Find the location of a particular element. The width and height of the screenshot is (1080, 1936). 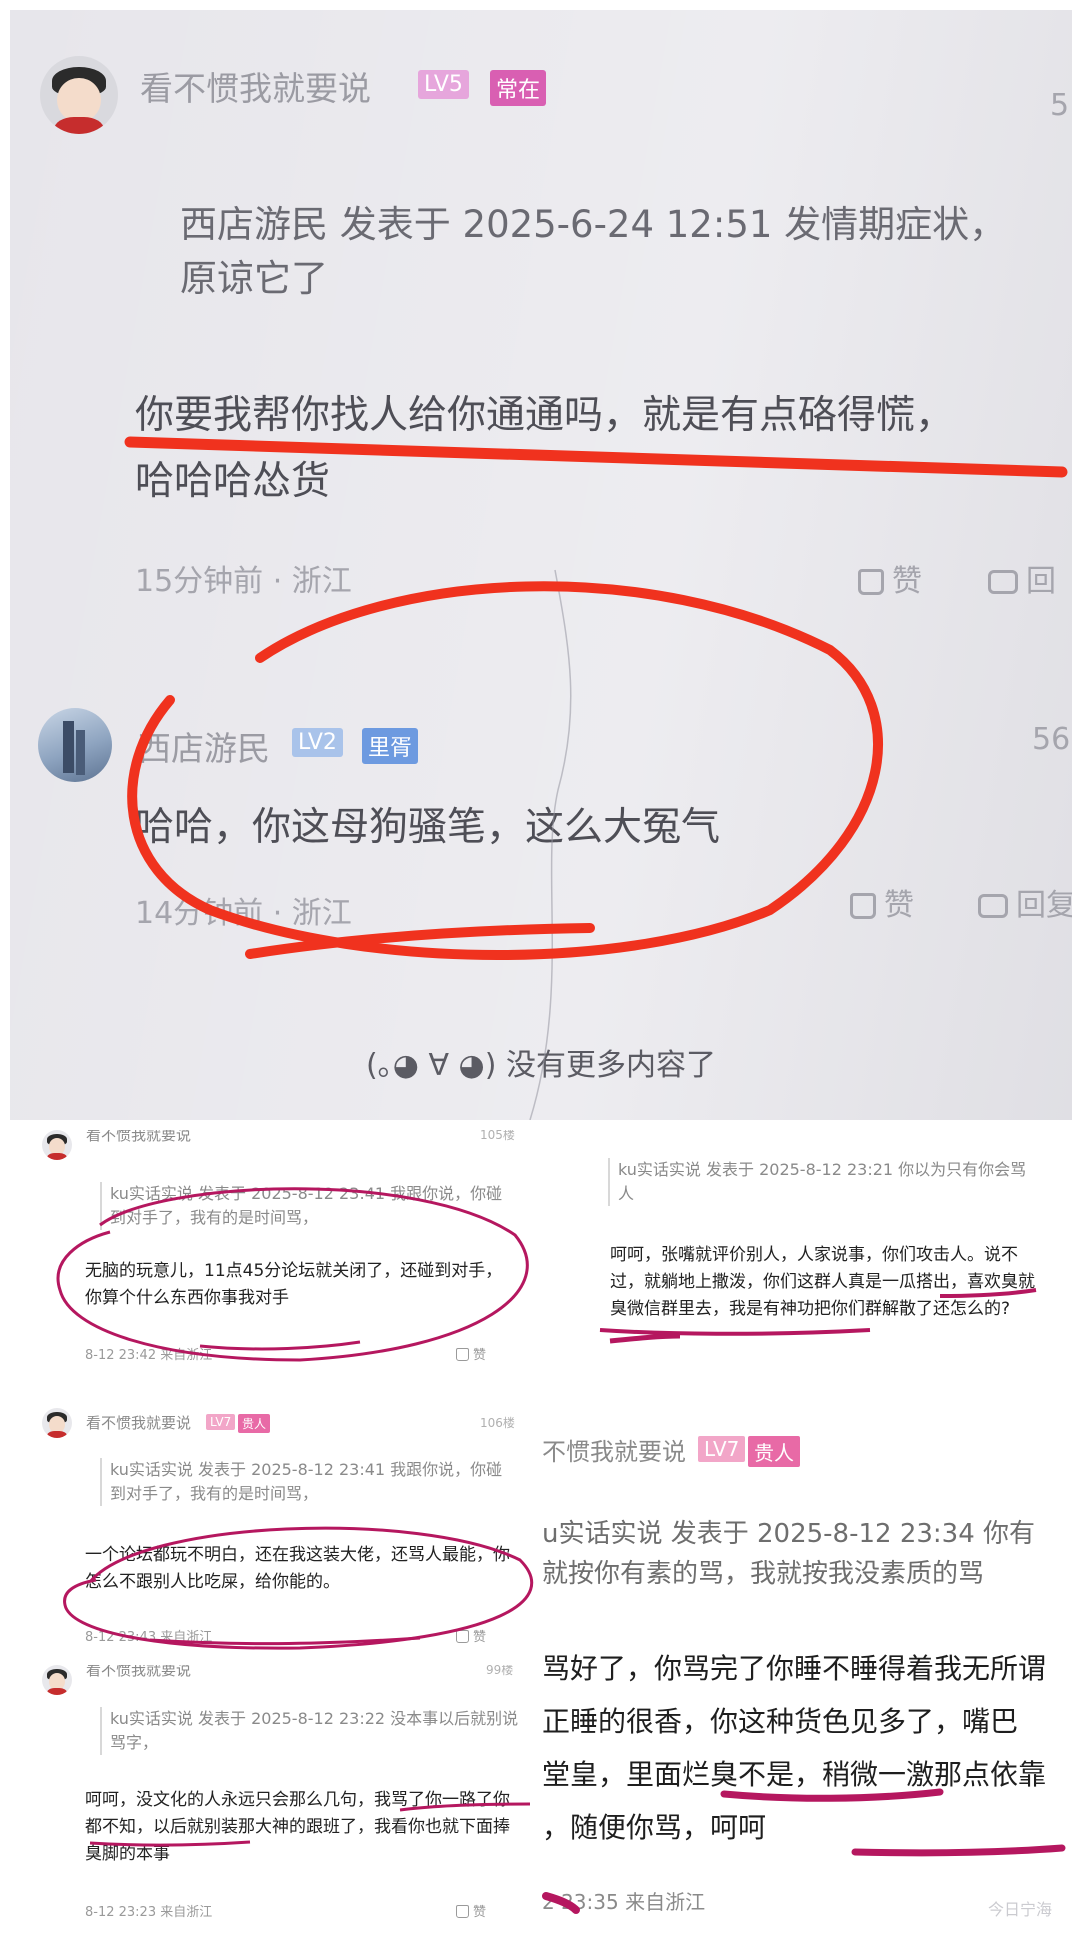

comment-time-location: 14分钟前 · 浙江 is located at coordinates (243, 913).